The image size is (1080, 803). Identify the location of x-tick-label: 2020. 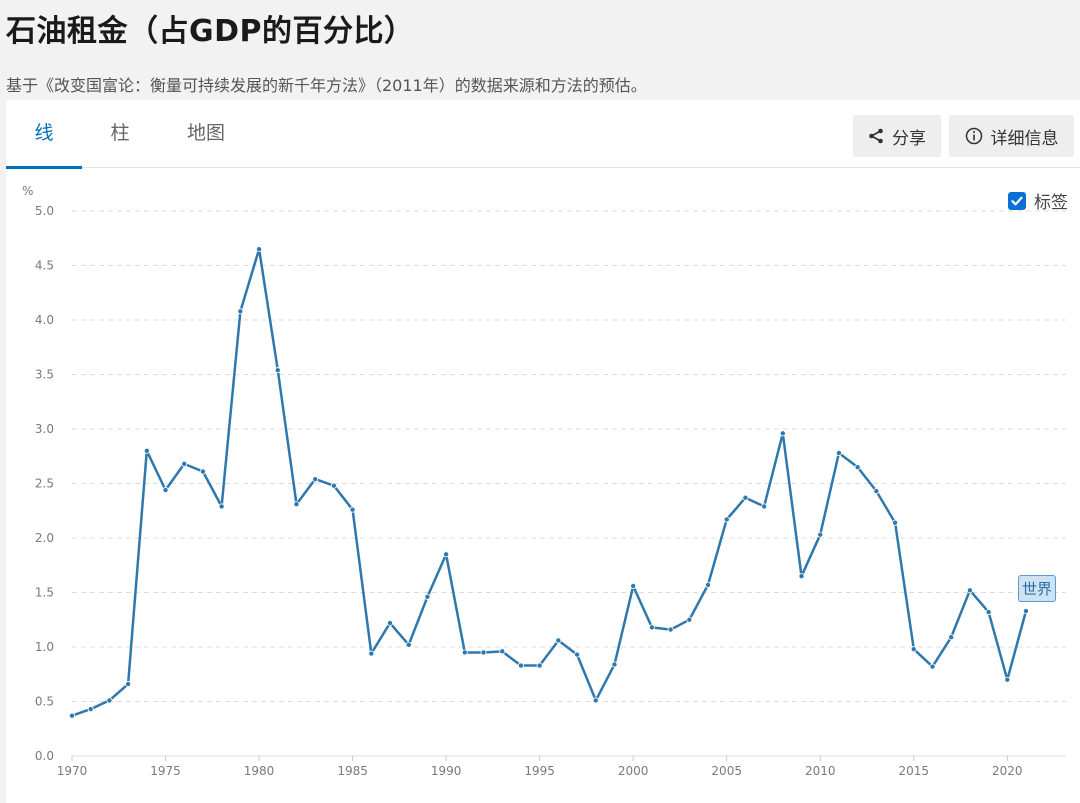
(1007, 771).